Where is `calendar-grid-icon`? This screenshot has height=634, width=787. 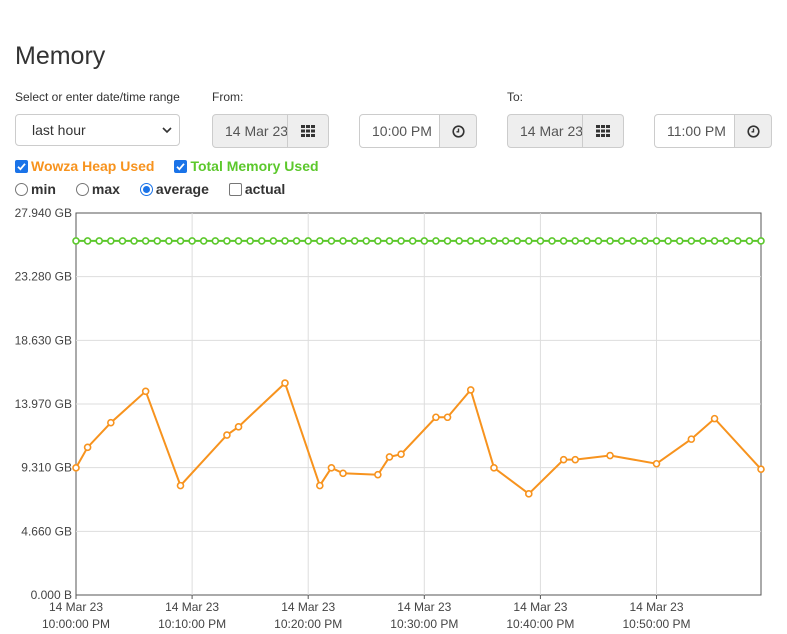 calendar-grid-icon is located at coordinates (603, 131).